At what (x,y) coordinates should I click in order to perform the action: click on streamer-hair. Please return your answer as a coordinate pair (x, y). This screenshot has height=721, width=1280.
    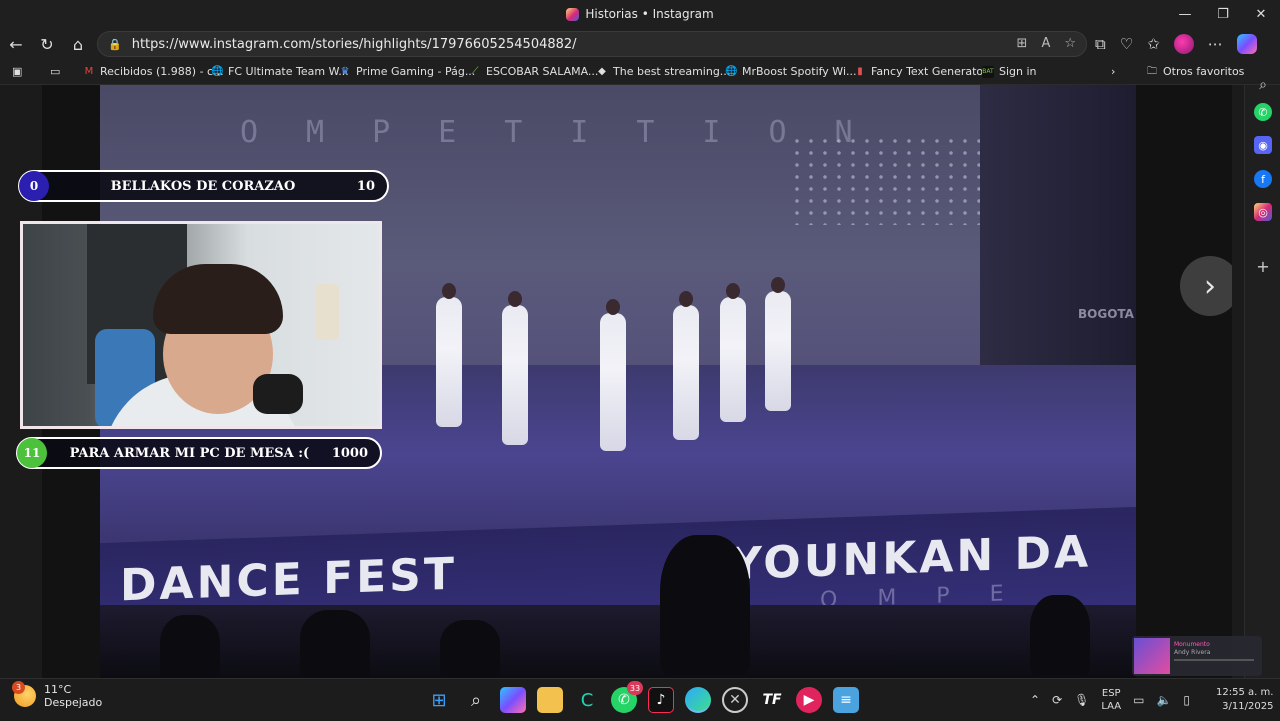
    Looking at the image, I should click on (218, 299).